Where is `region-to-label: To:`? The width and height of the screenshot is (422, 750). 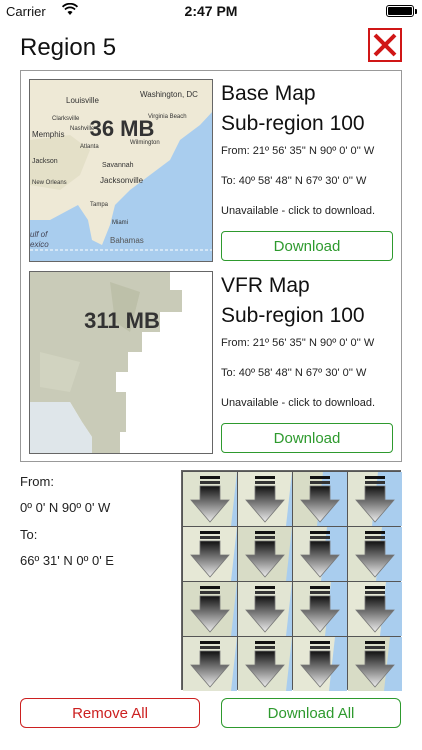
region-to-label: To: is located at coordinates (29, 534).